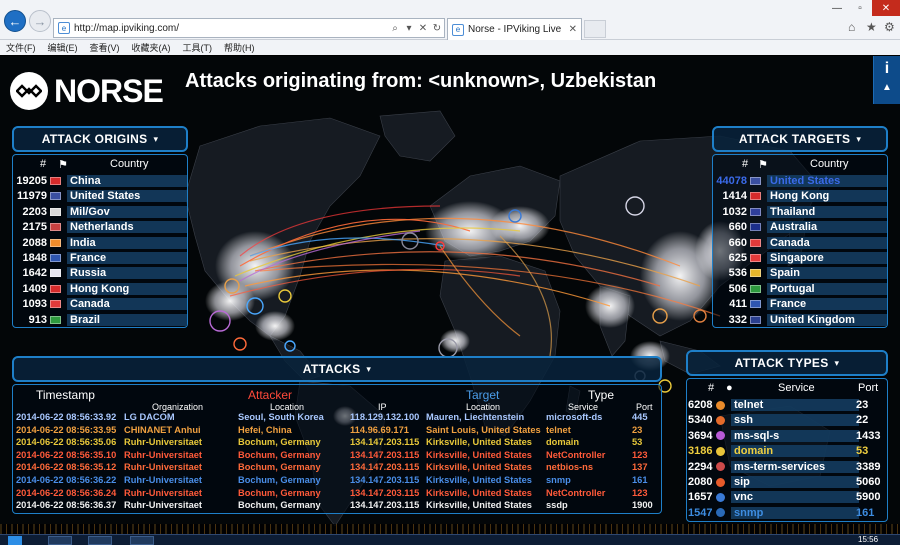 This screenshot has width=900, height=545. I want to click on types-row: 6208 telnet 23, so click(778, 405).